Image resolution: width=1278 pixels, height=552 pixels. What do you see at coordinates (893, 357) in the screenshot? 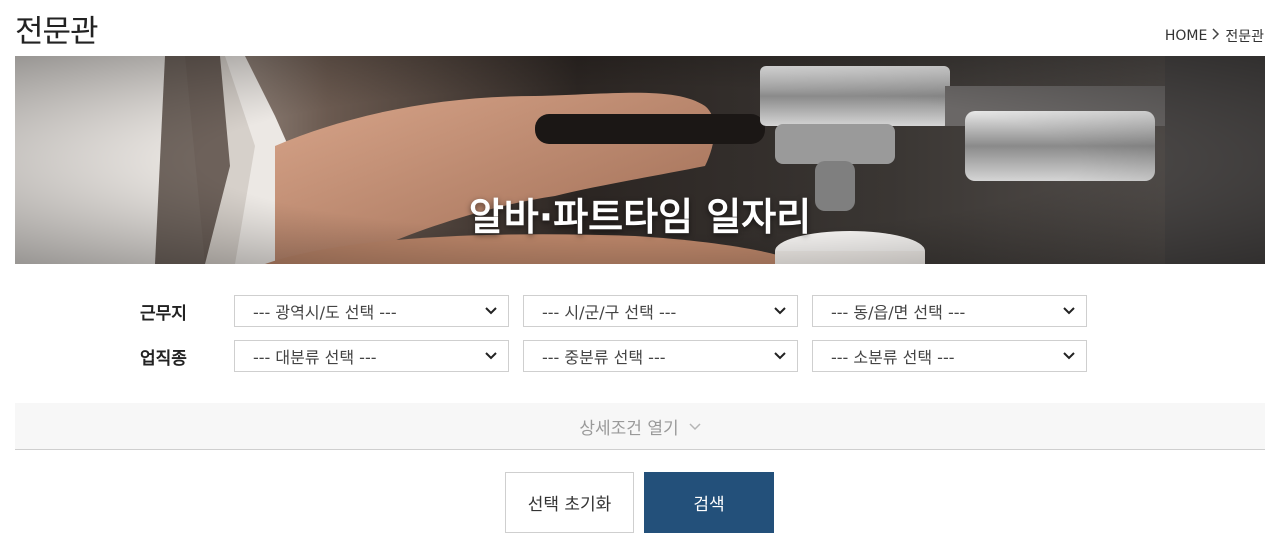
I see `minor-category-select-value: --- 소분류 선택 ---` at bounding box center [893, 357].